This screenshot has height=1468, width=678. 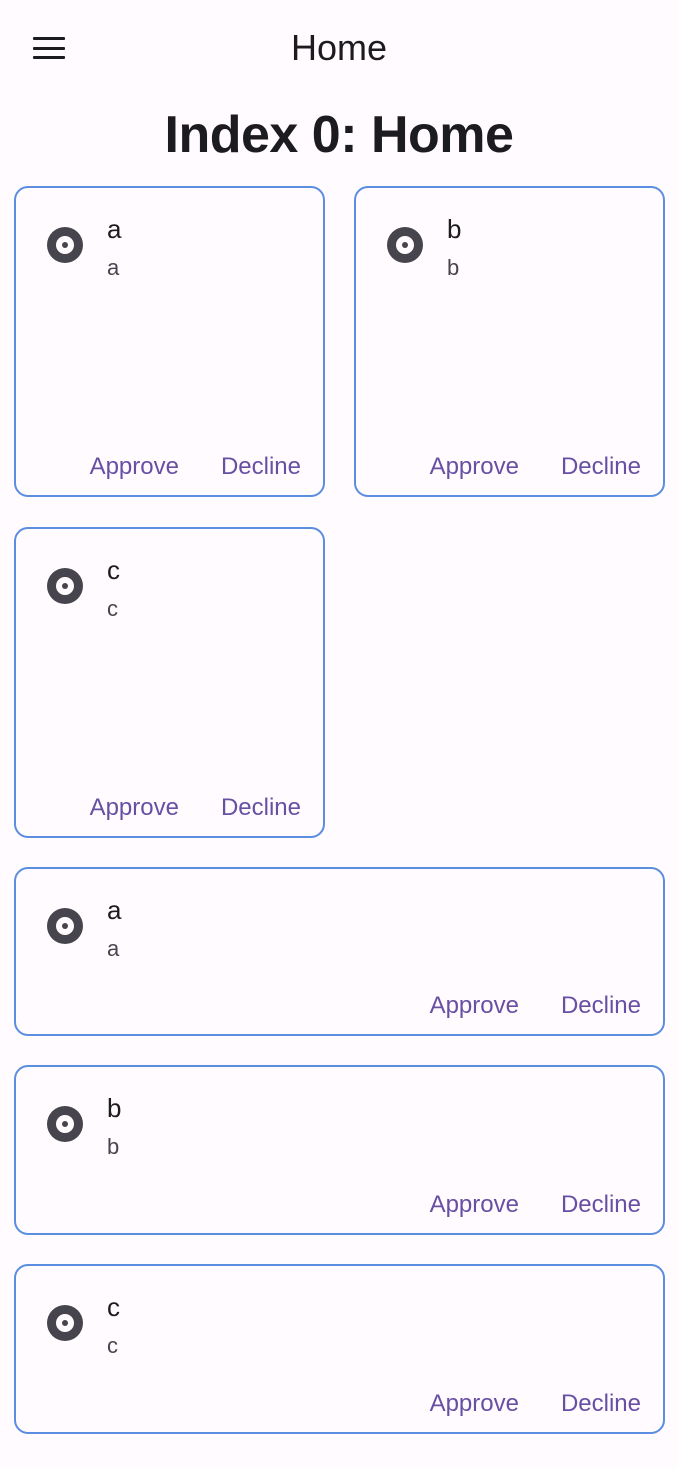 What do you see at coordinates (339, 135) in the screenshot?
I see `page-heading: Index 0: Home` at bounding box center [339, 135].